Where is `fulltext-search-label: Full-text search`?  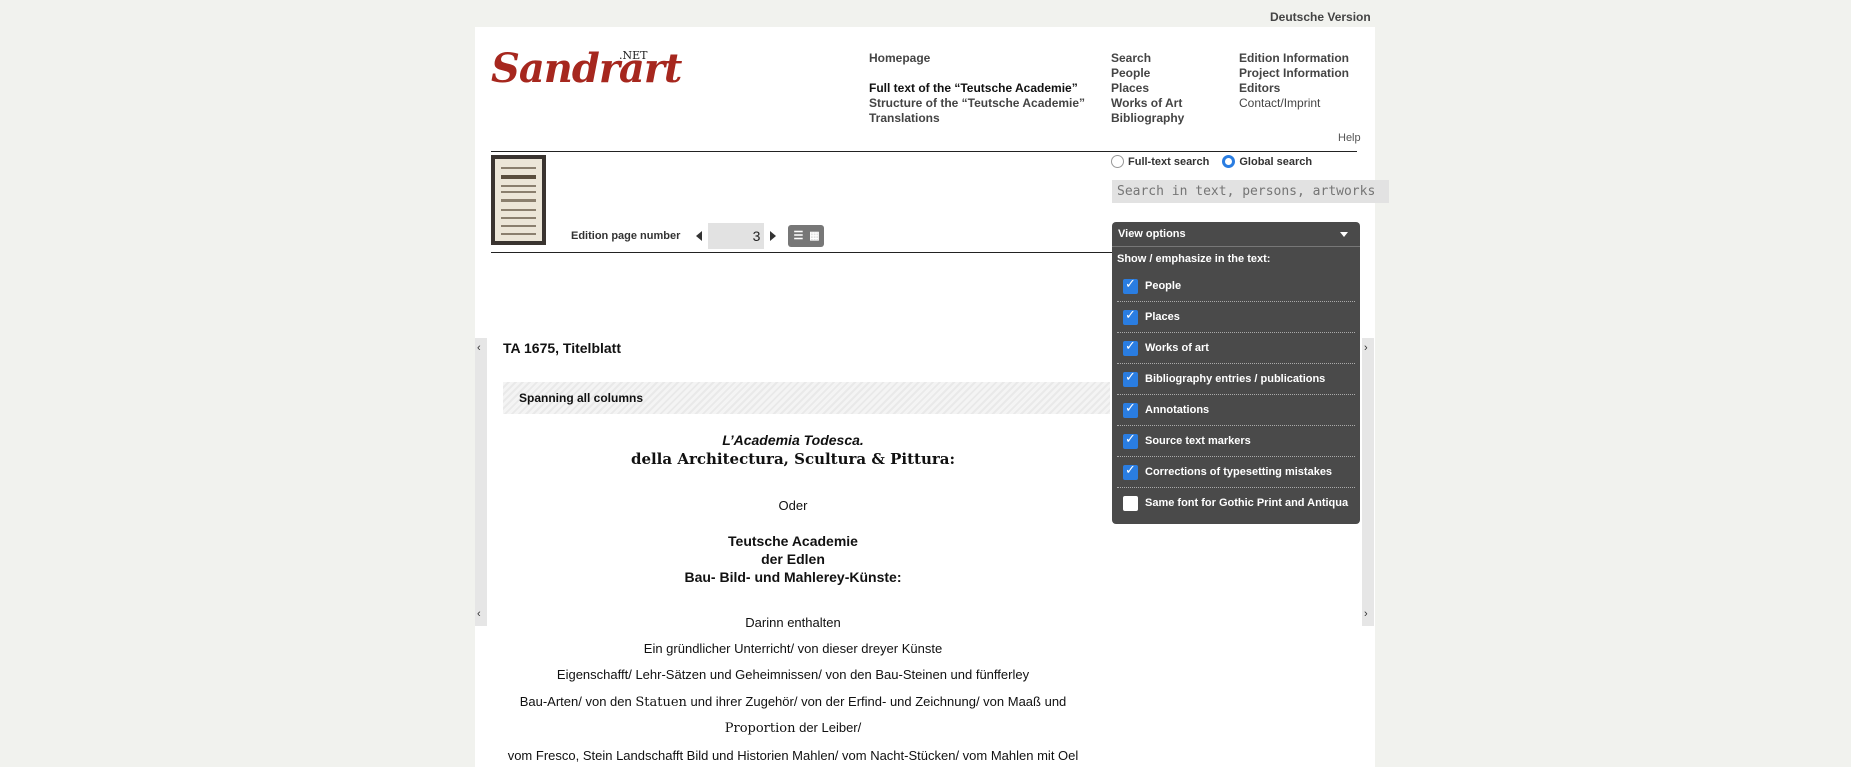
fulltext-search-label: Full-text search is located at coordinates (1169, 161).